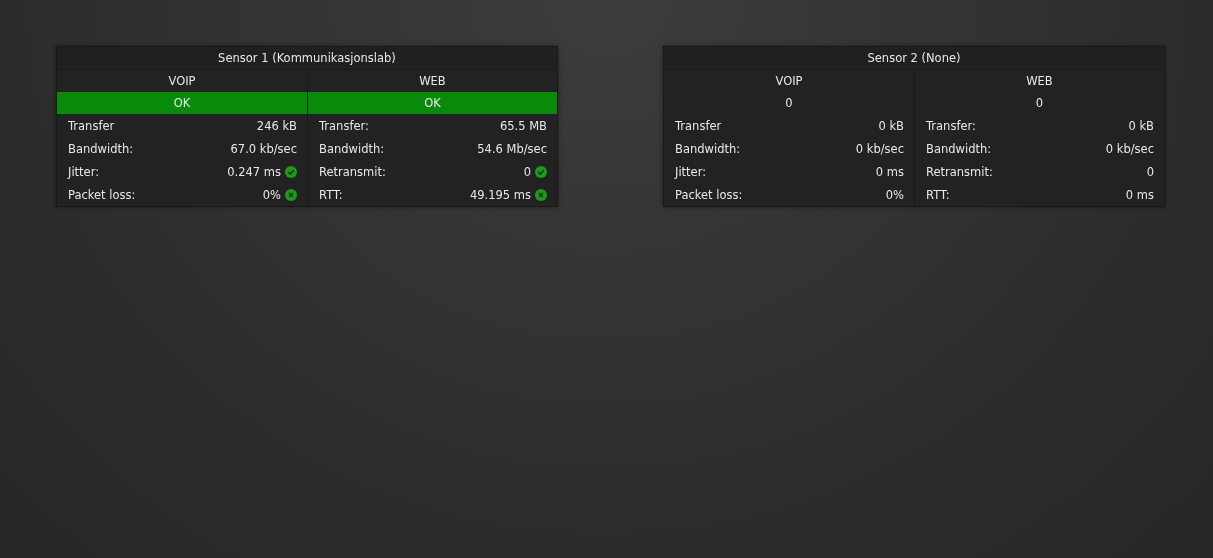  Describe the element at coordinates (276, 125) in the screenshot. I see `metric-value: 246 kB` at that location.